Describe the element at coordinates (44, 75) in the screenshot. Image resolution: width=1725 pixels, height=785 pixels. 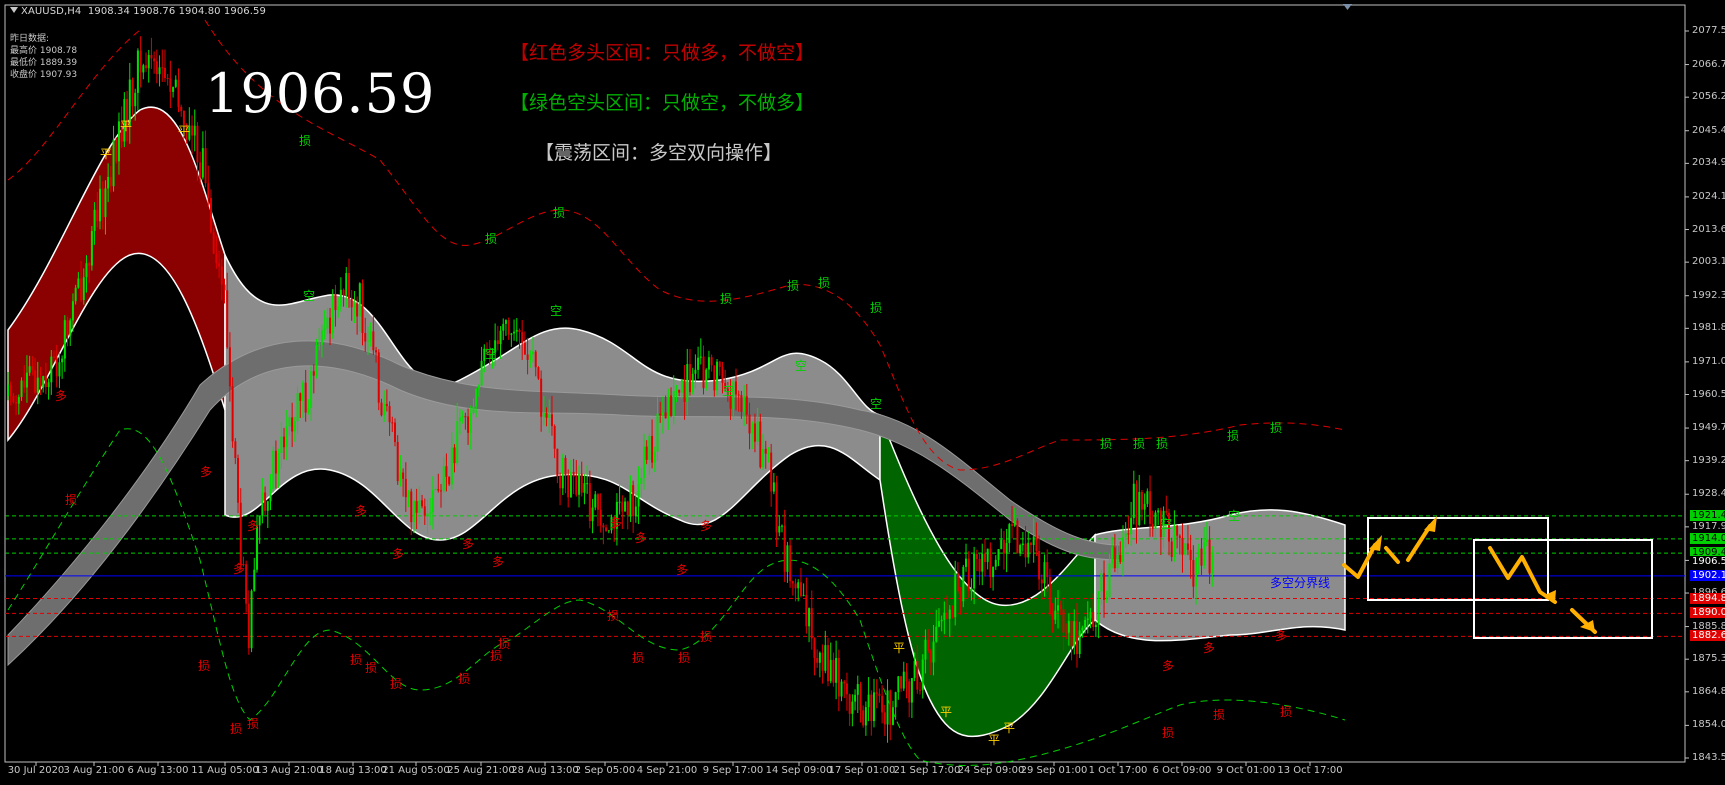
I see `prev-day-close: 收盘价 1907.93` at that location.